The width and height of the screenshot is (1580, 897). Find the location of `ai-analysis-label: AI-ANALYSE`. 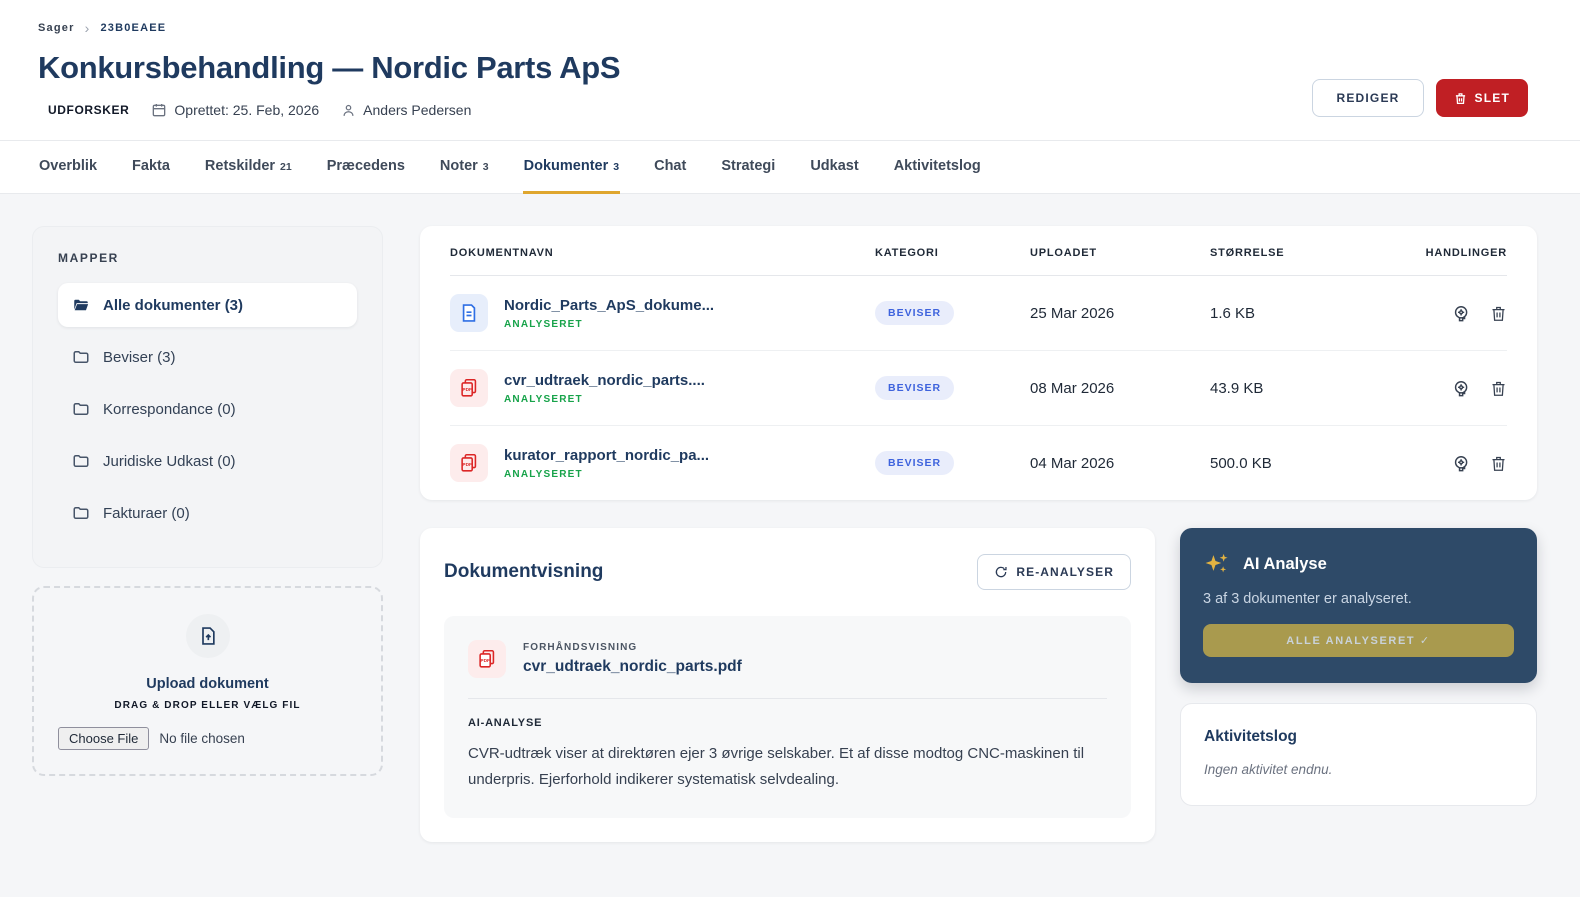

ai-analysis-label: AI-ANALYSE is located at coordinates (505, 723).